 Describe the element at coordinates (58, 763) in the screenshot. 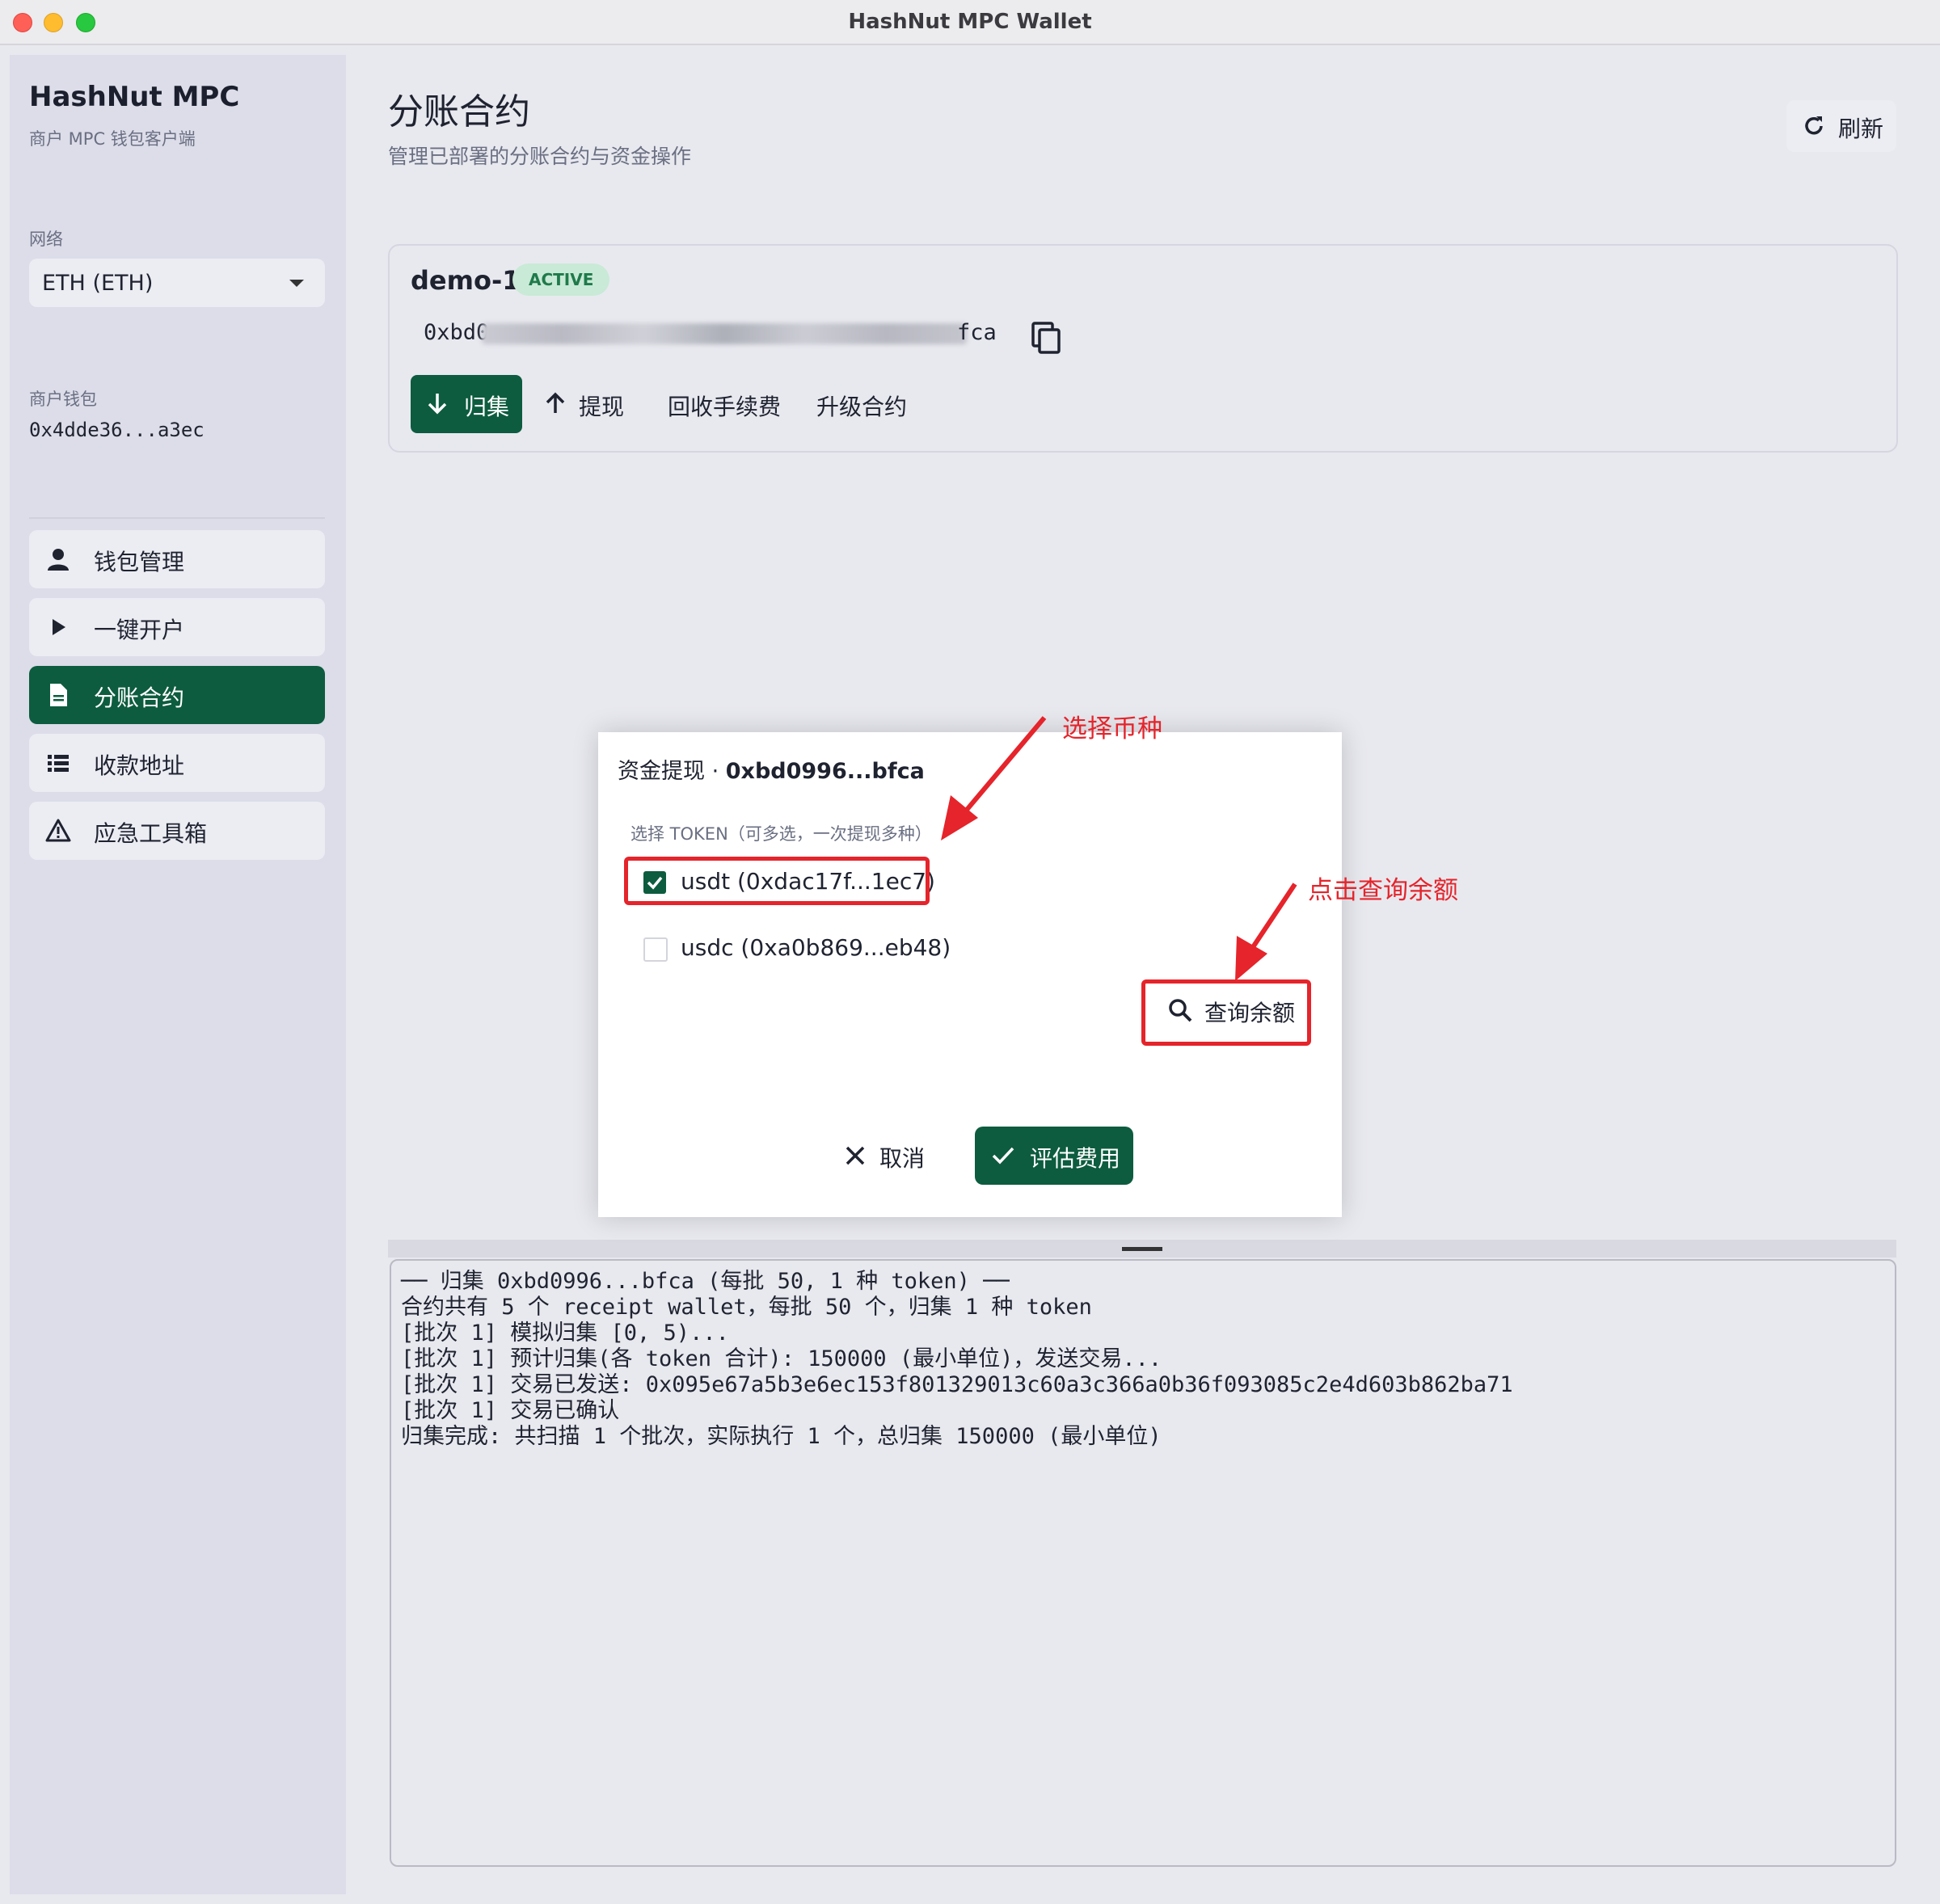

I see `list-icon` at that location.